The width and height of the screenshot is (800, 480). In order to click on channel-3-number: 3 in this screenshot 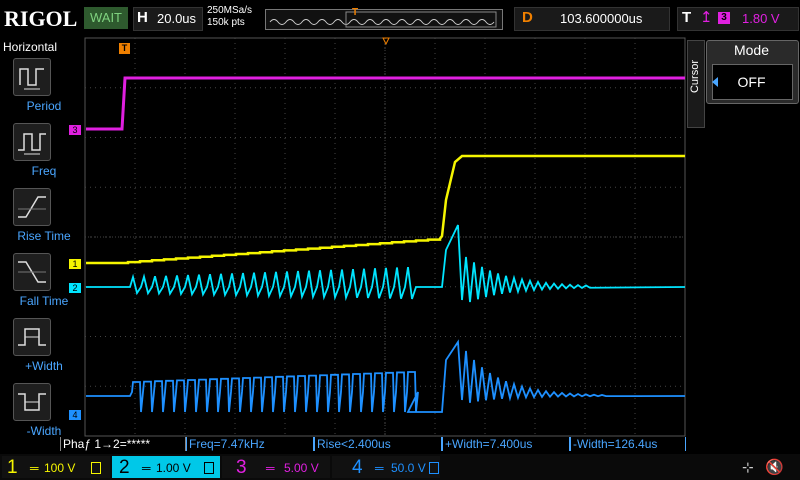, I will do `click(241, 467)`.